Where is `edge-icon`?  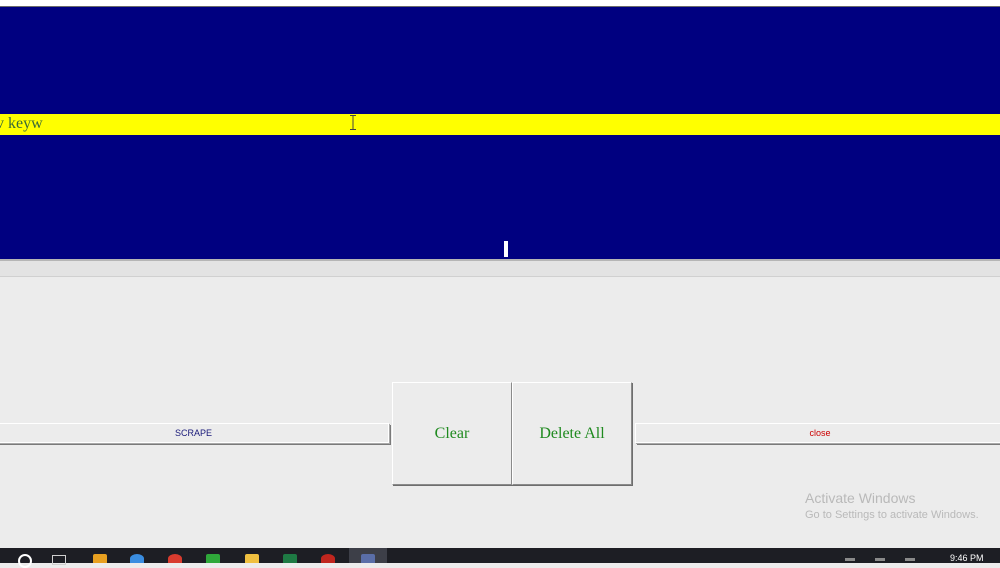 edge-icon is located at coordinates (137, 558).